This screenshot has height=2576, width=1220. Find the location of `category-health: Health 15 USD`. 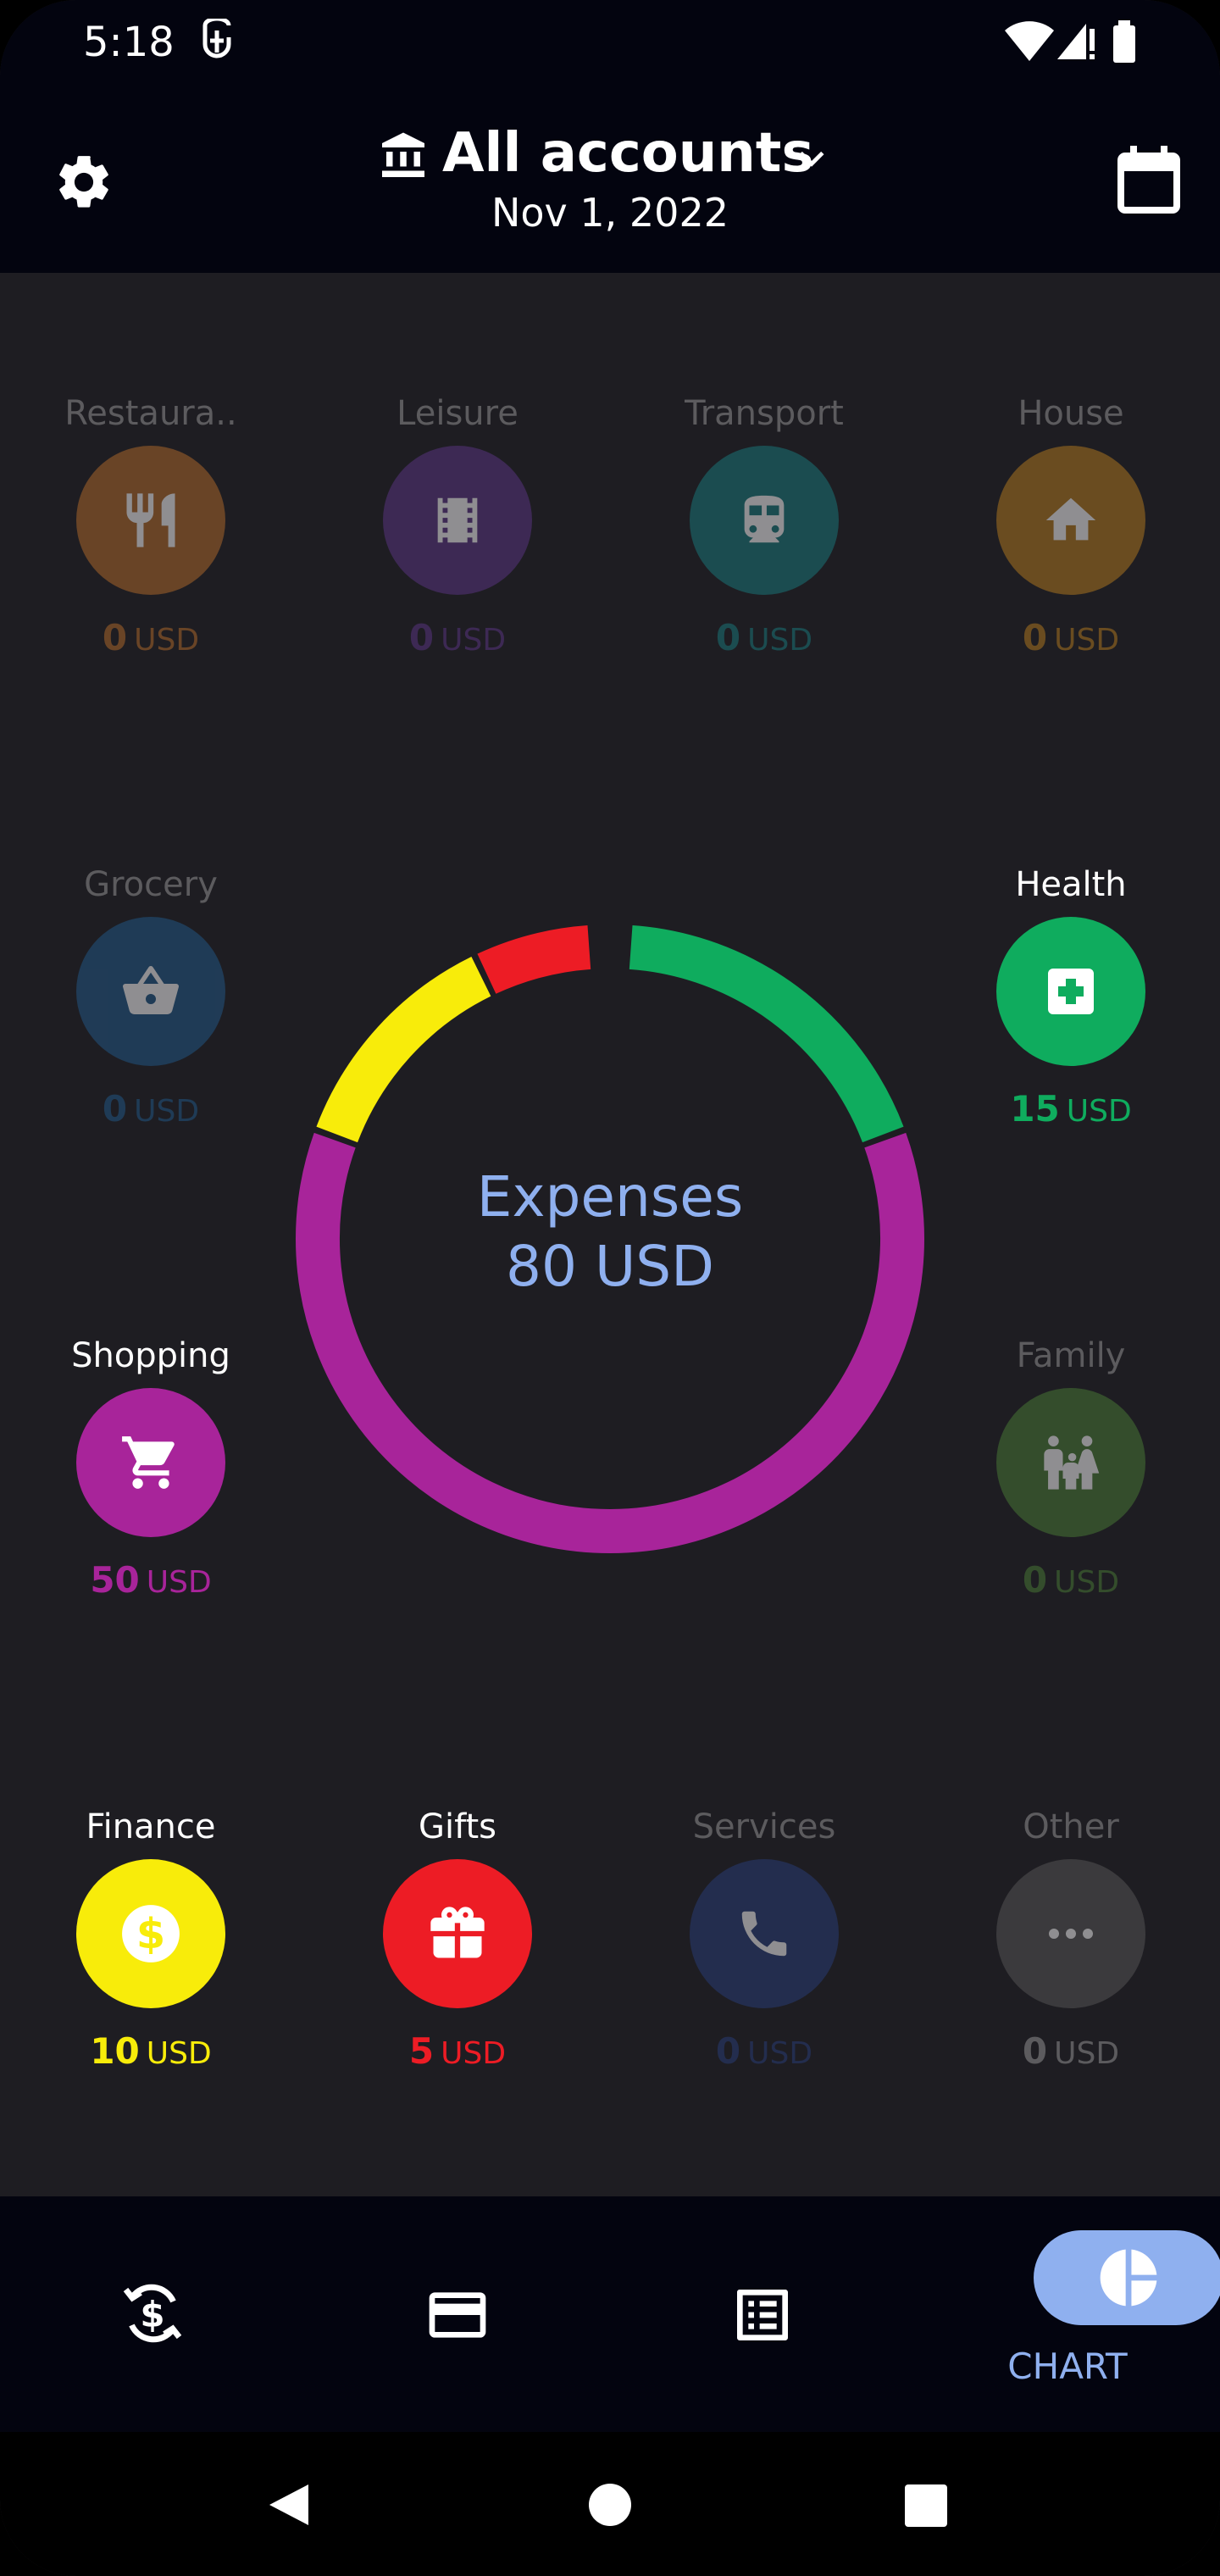

category-health: Health 15 USD is located at coordinates (1071, 996).